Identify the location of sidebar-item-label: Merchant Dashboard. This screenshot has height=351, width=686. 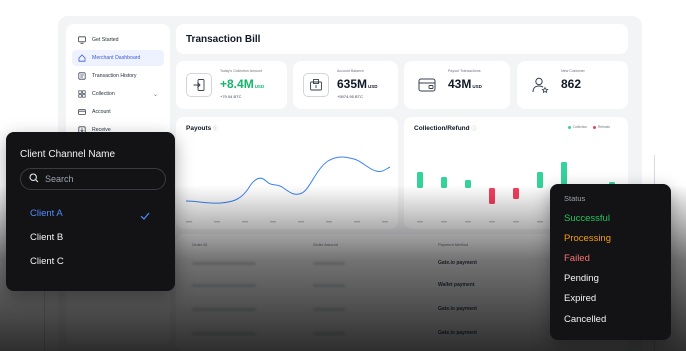
(116, 58).